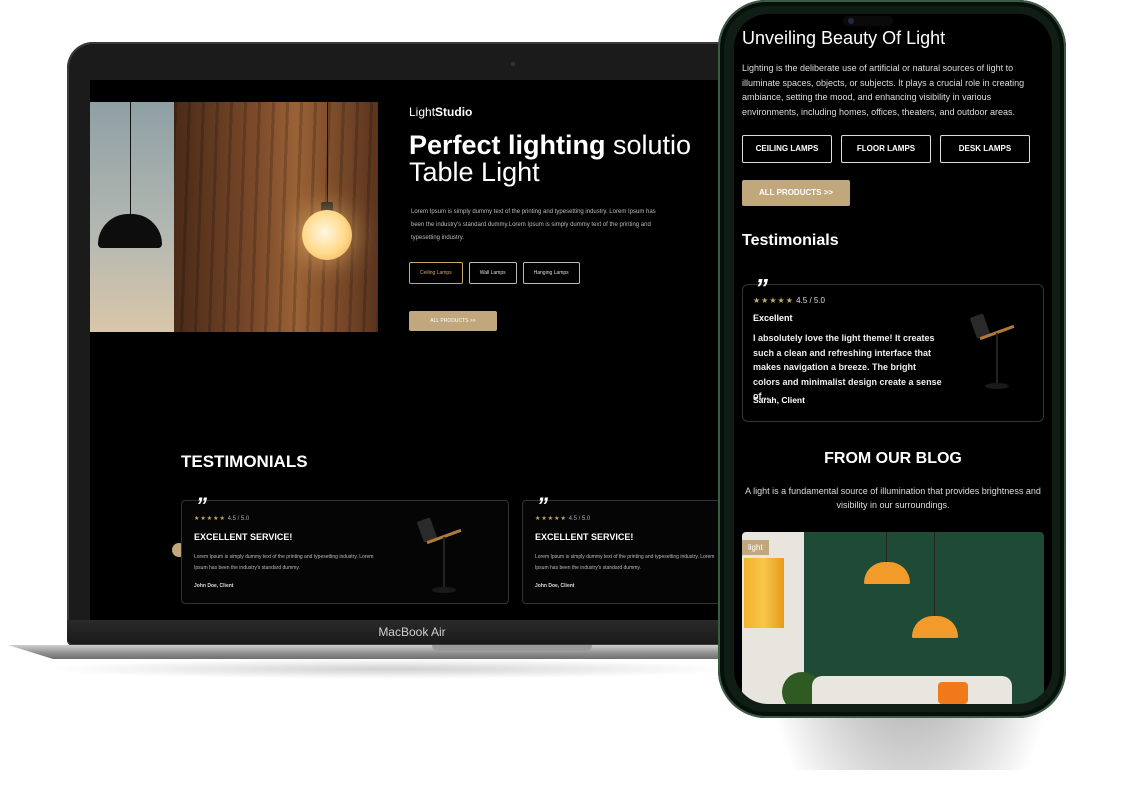  What do you see at coordinates (327, 235) in the screenshot?
I see `globe-lamp` at bounding box center [327, 235].